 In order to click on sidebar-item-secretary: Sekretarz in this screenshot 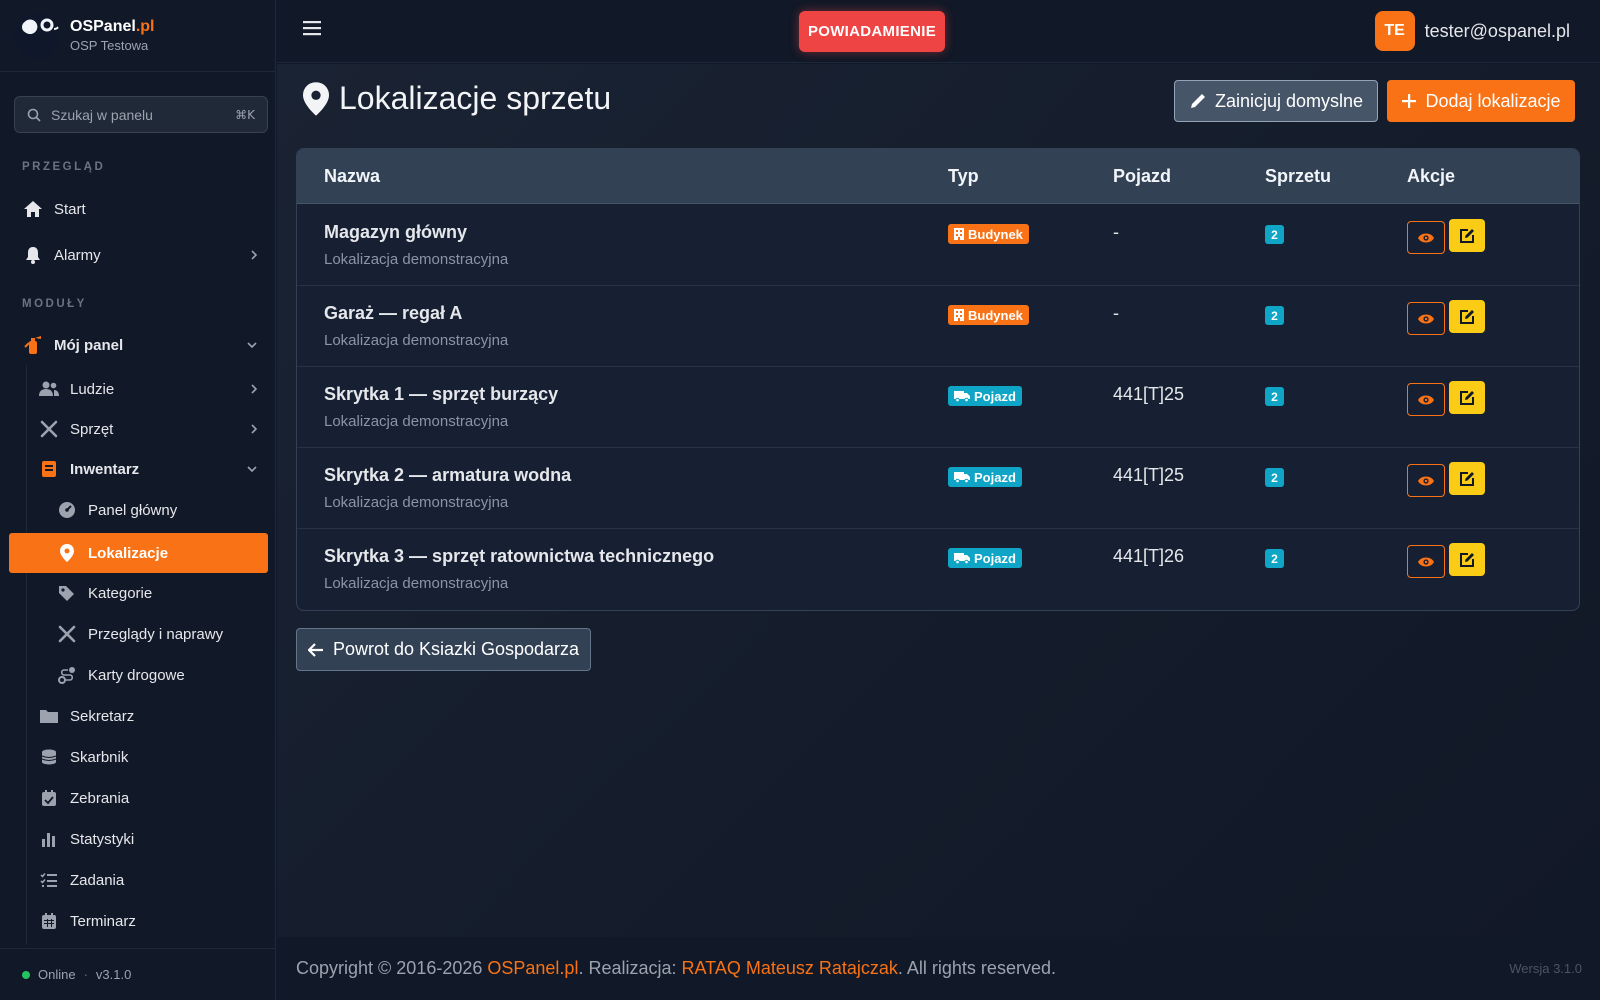, I will do `click(153, 716)`.